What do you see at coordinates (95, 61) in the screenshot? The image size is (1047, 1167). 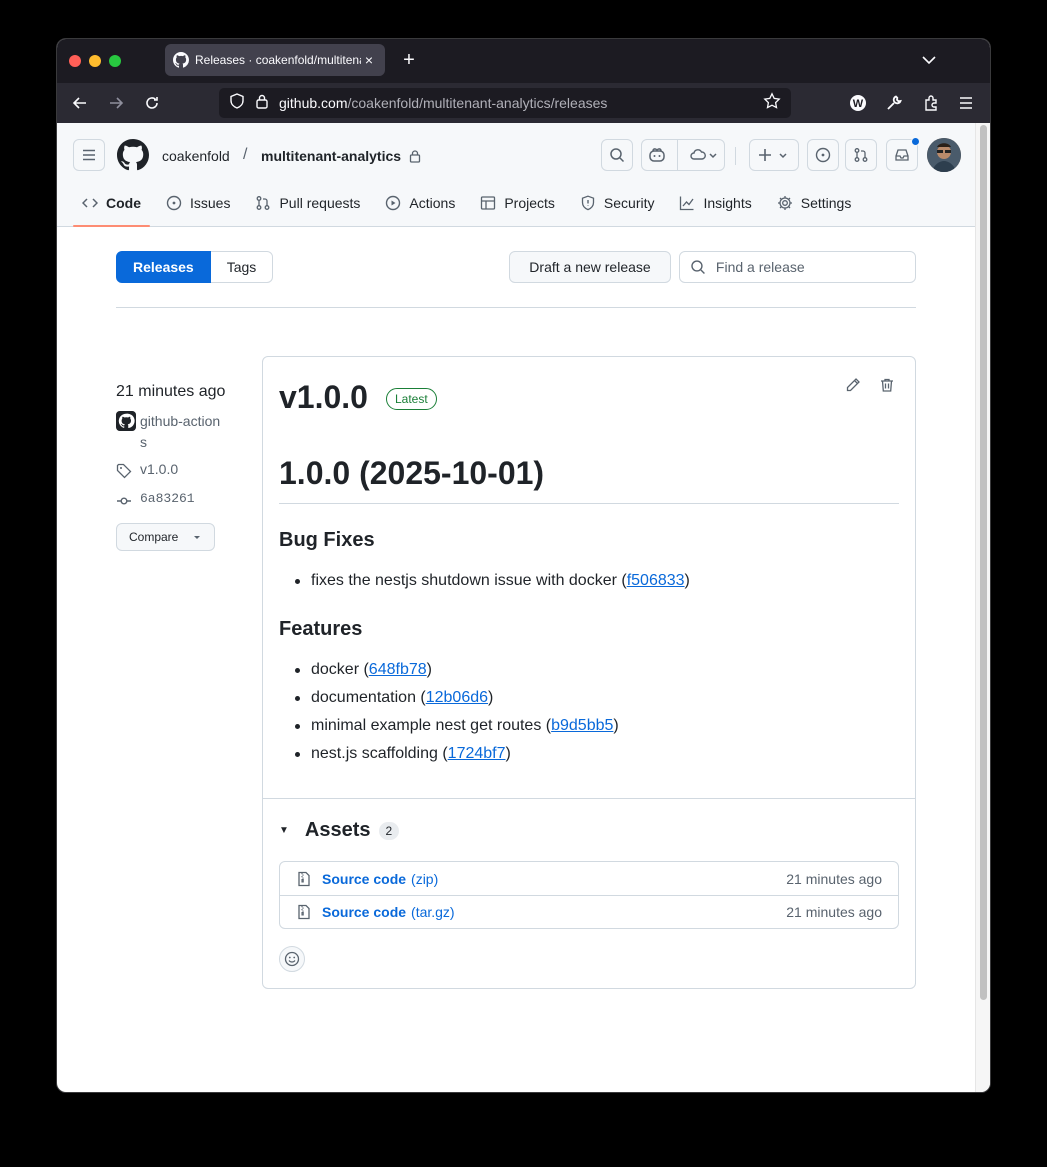 I see `minimize-window-button` at bounding box center [95, 61].